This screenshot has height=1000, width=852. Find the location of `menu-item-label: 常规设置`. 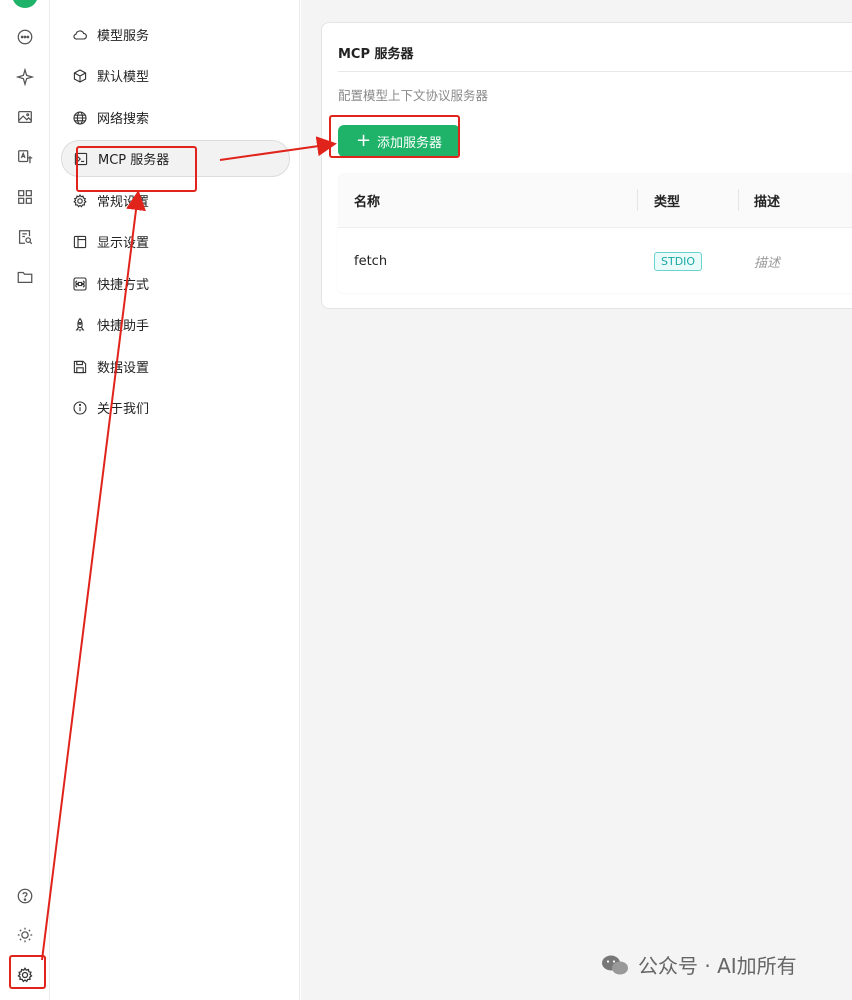

menu-item-label: 常规设置 is located at coordinates (123, 202).